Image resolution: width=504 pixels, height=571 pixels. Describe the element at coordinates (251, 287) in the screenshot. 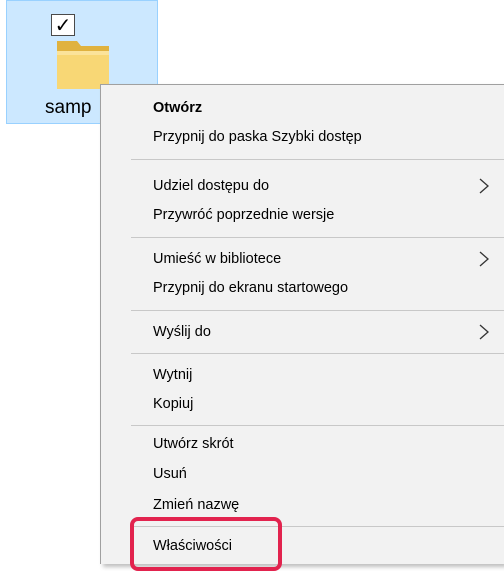

I see `menu-item-label: Przypnij do ekranu startowego` at that location.